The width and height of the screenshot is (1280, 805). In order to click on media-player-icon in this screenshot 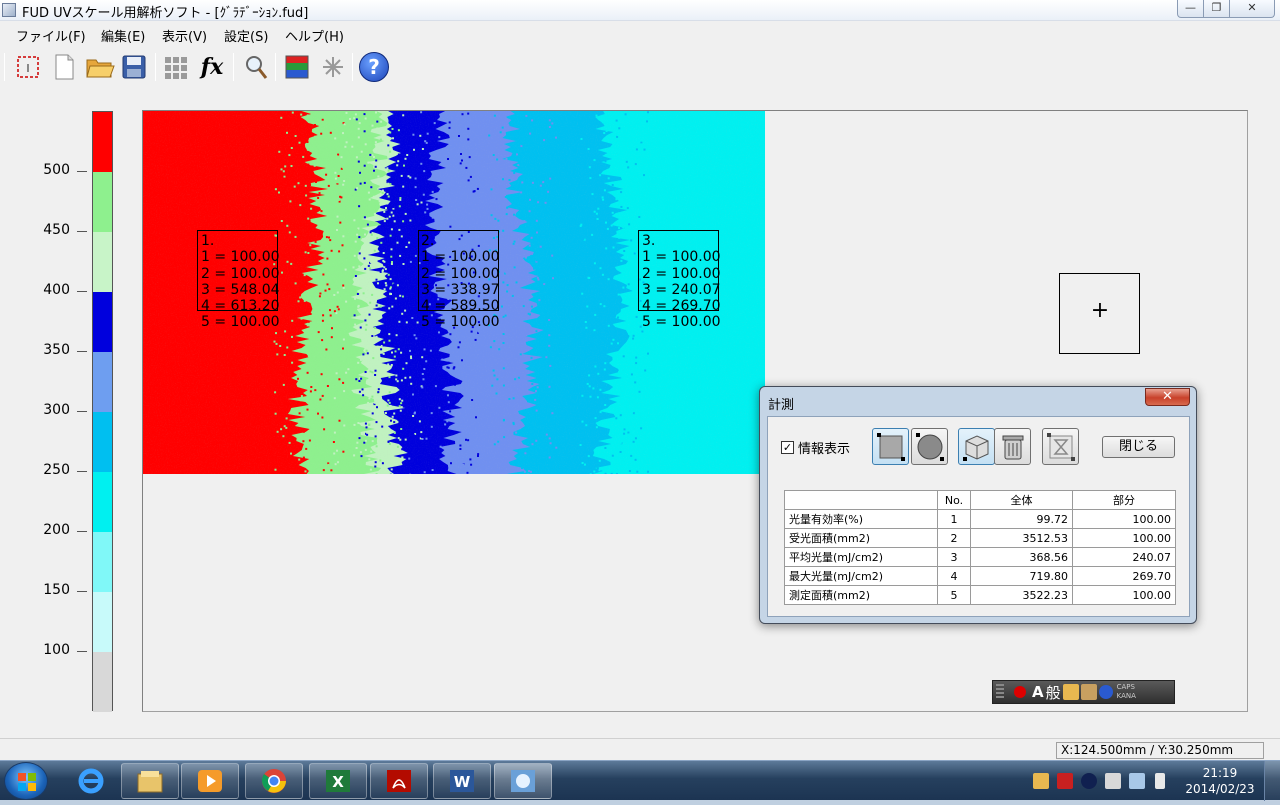, I will do `click(210, 781)`.